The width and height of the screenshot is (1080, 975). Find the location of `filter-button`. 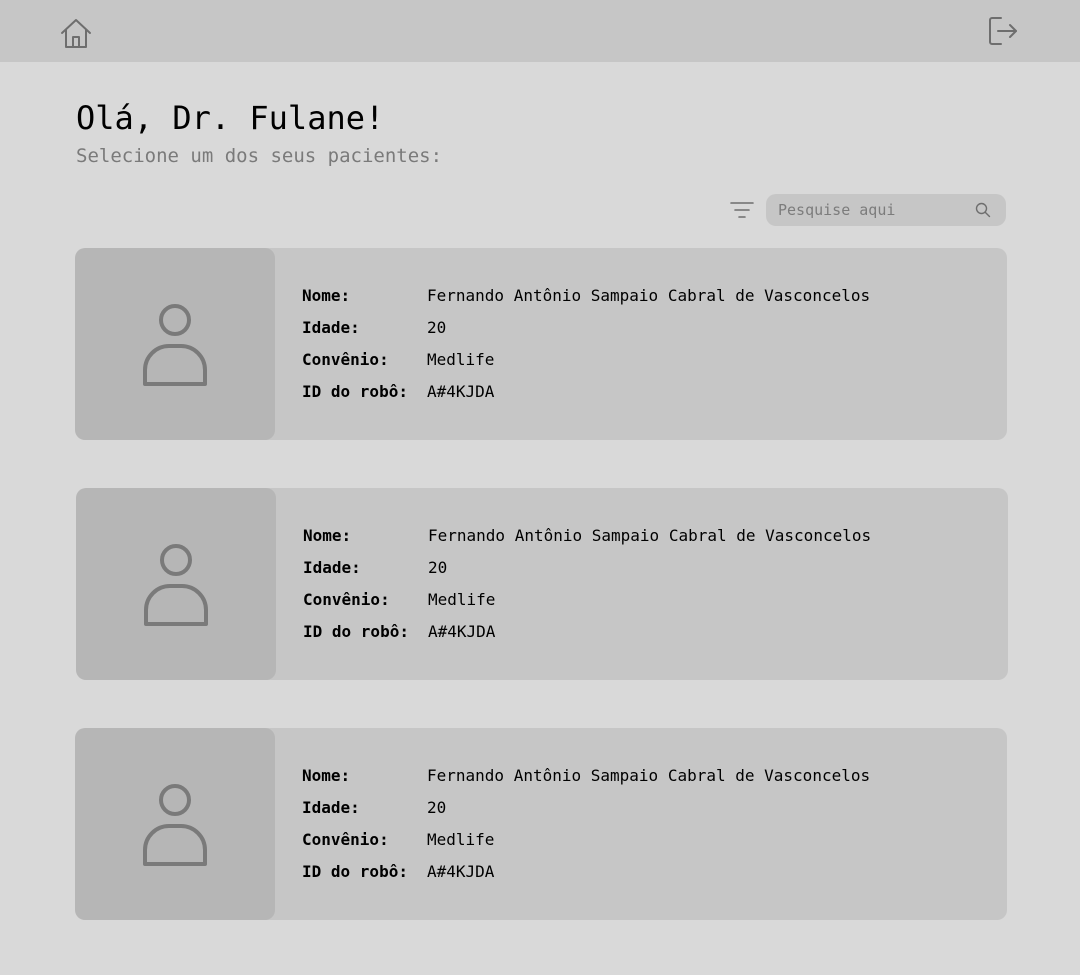

filter-button is located at coordinates (742, 210).